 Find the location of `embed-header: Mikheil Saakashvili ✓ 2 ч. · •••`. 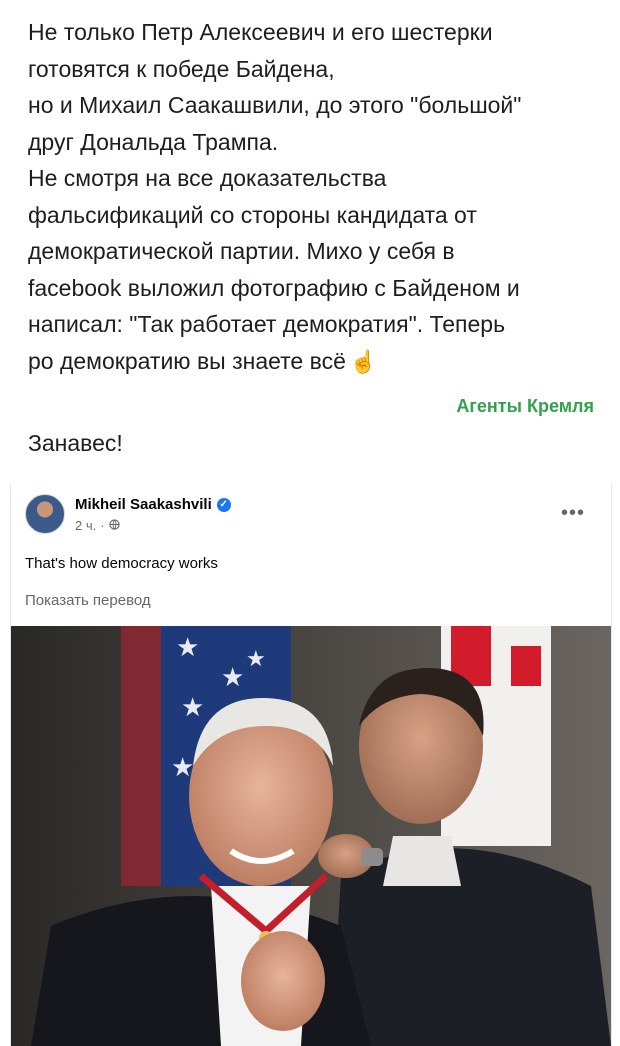

embed-header: Mikheil Saakashvili ✓ 2 ч. · ••• is located at coordinates (311, 514).